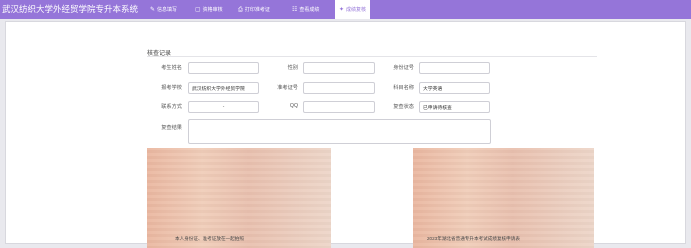 The width and height of the screenshot is (691, 248). I want to click on id-number-field, so click(454, 68).